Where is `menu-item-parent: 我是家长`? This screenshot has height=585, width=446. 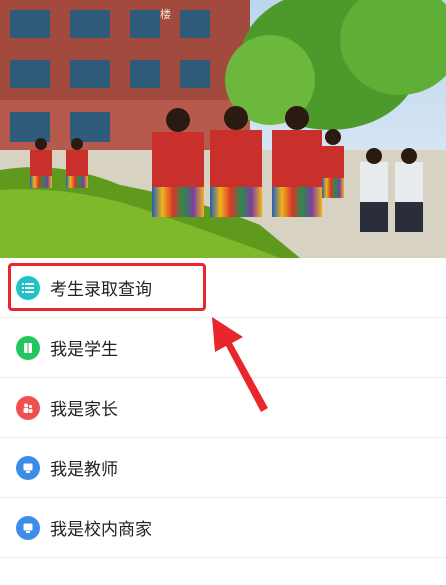 menu-item-parent: 我是家长 is located at coordinates (223, 408).